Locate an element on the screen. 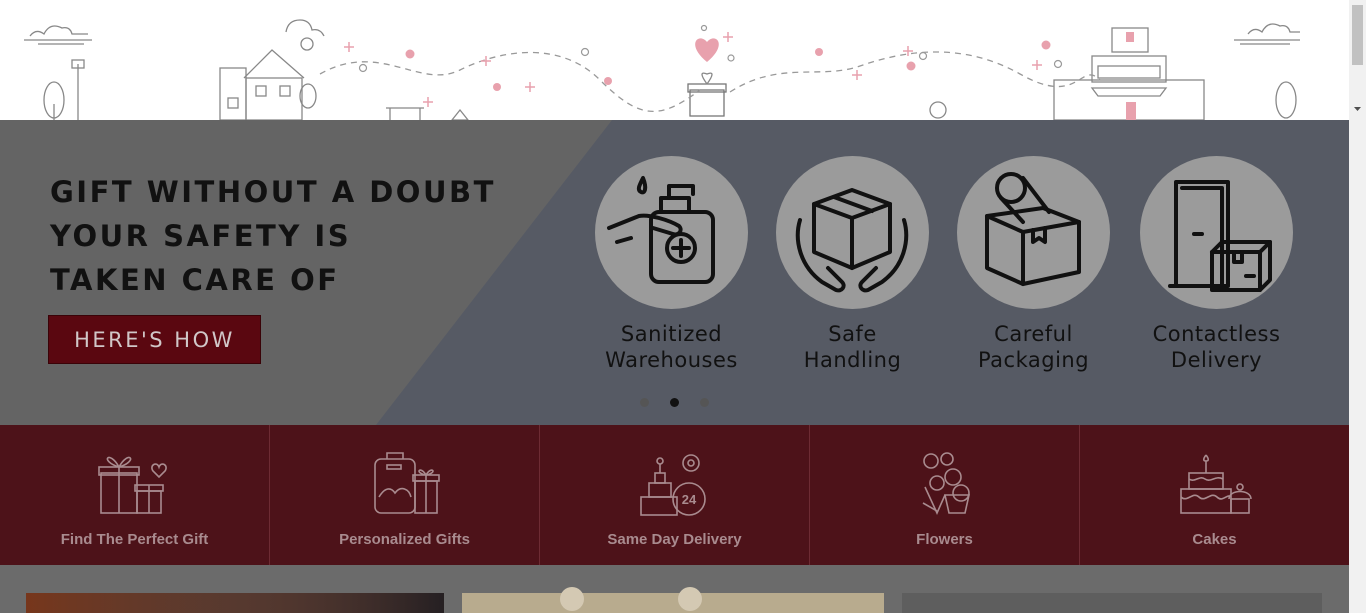 This screenshot has width=1366, height=613. category-label: Personalized Gifts is located at coordinates (404, 539).